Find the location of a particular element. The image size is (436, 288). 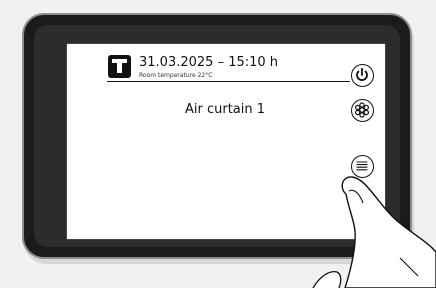

room-temperature: Room temperature 22°C is located at coordinates (176, 75).